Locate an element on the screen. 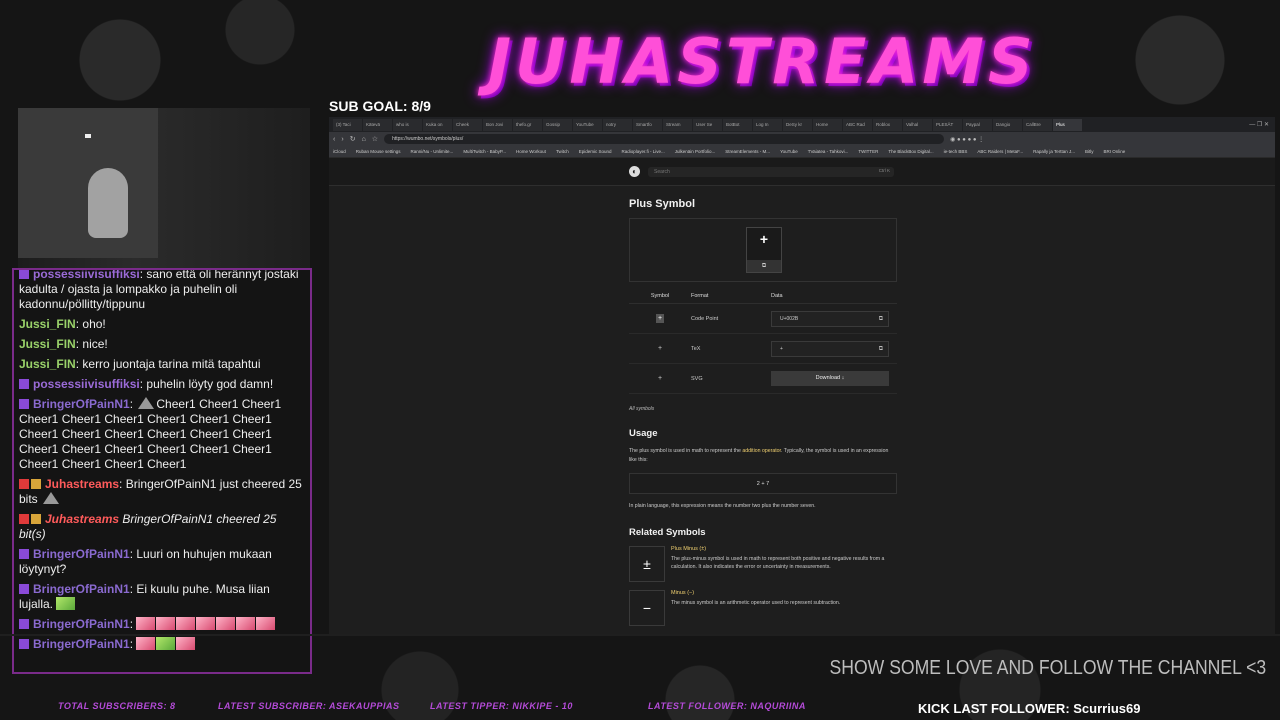  kick-last-follower: KICK LAST FOLLOWER: Scurrius69 is located at coordinates (1029, 708).